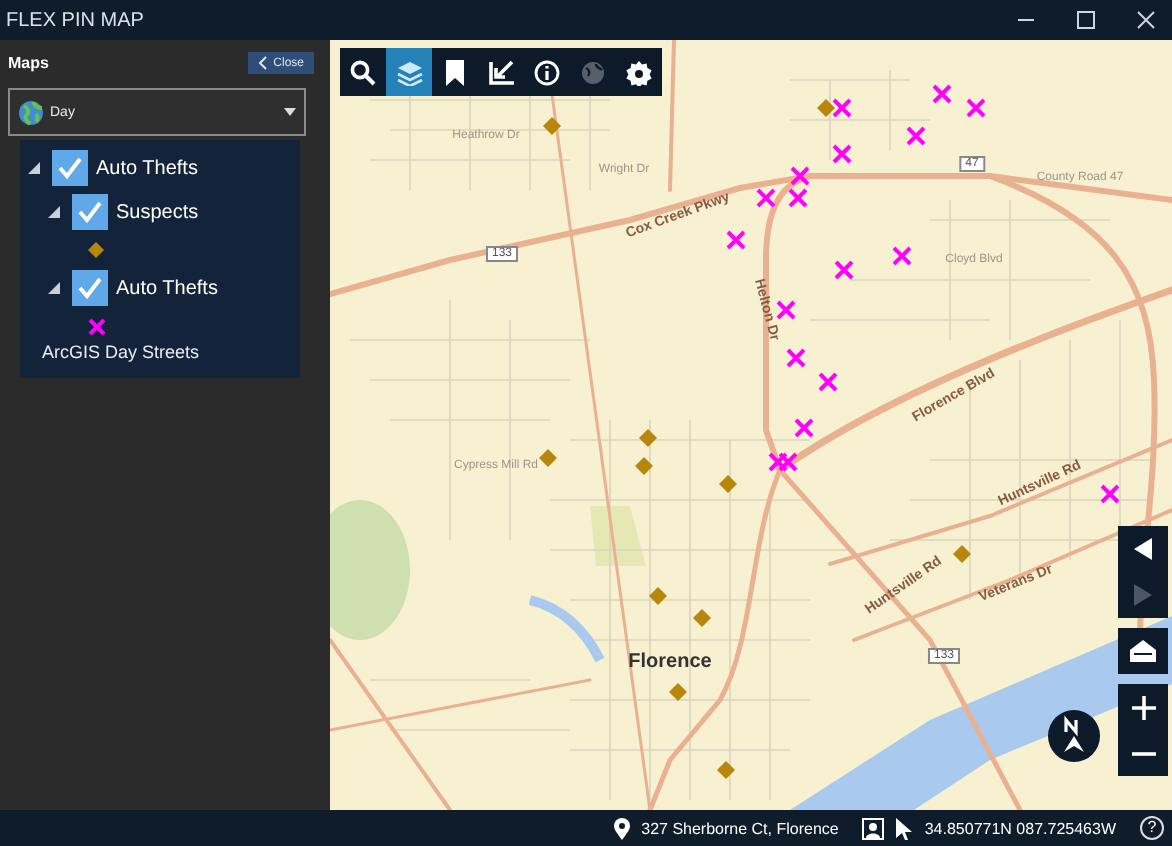  What do you see at coordinates (1143, 595) in the screenshot?
I see `triangle-right-icon` at bounding box center [1143, 595].